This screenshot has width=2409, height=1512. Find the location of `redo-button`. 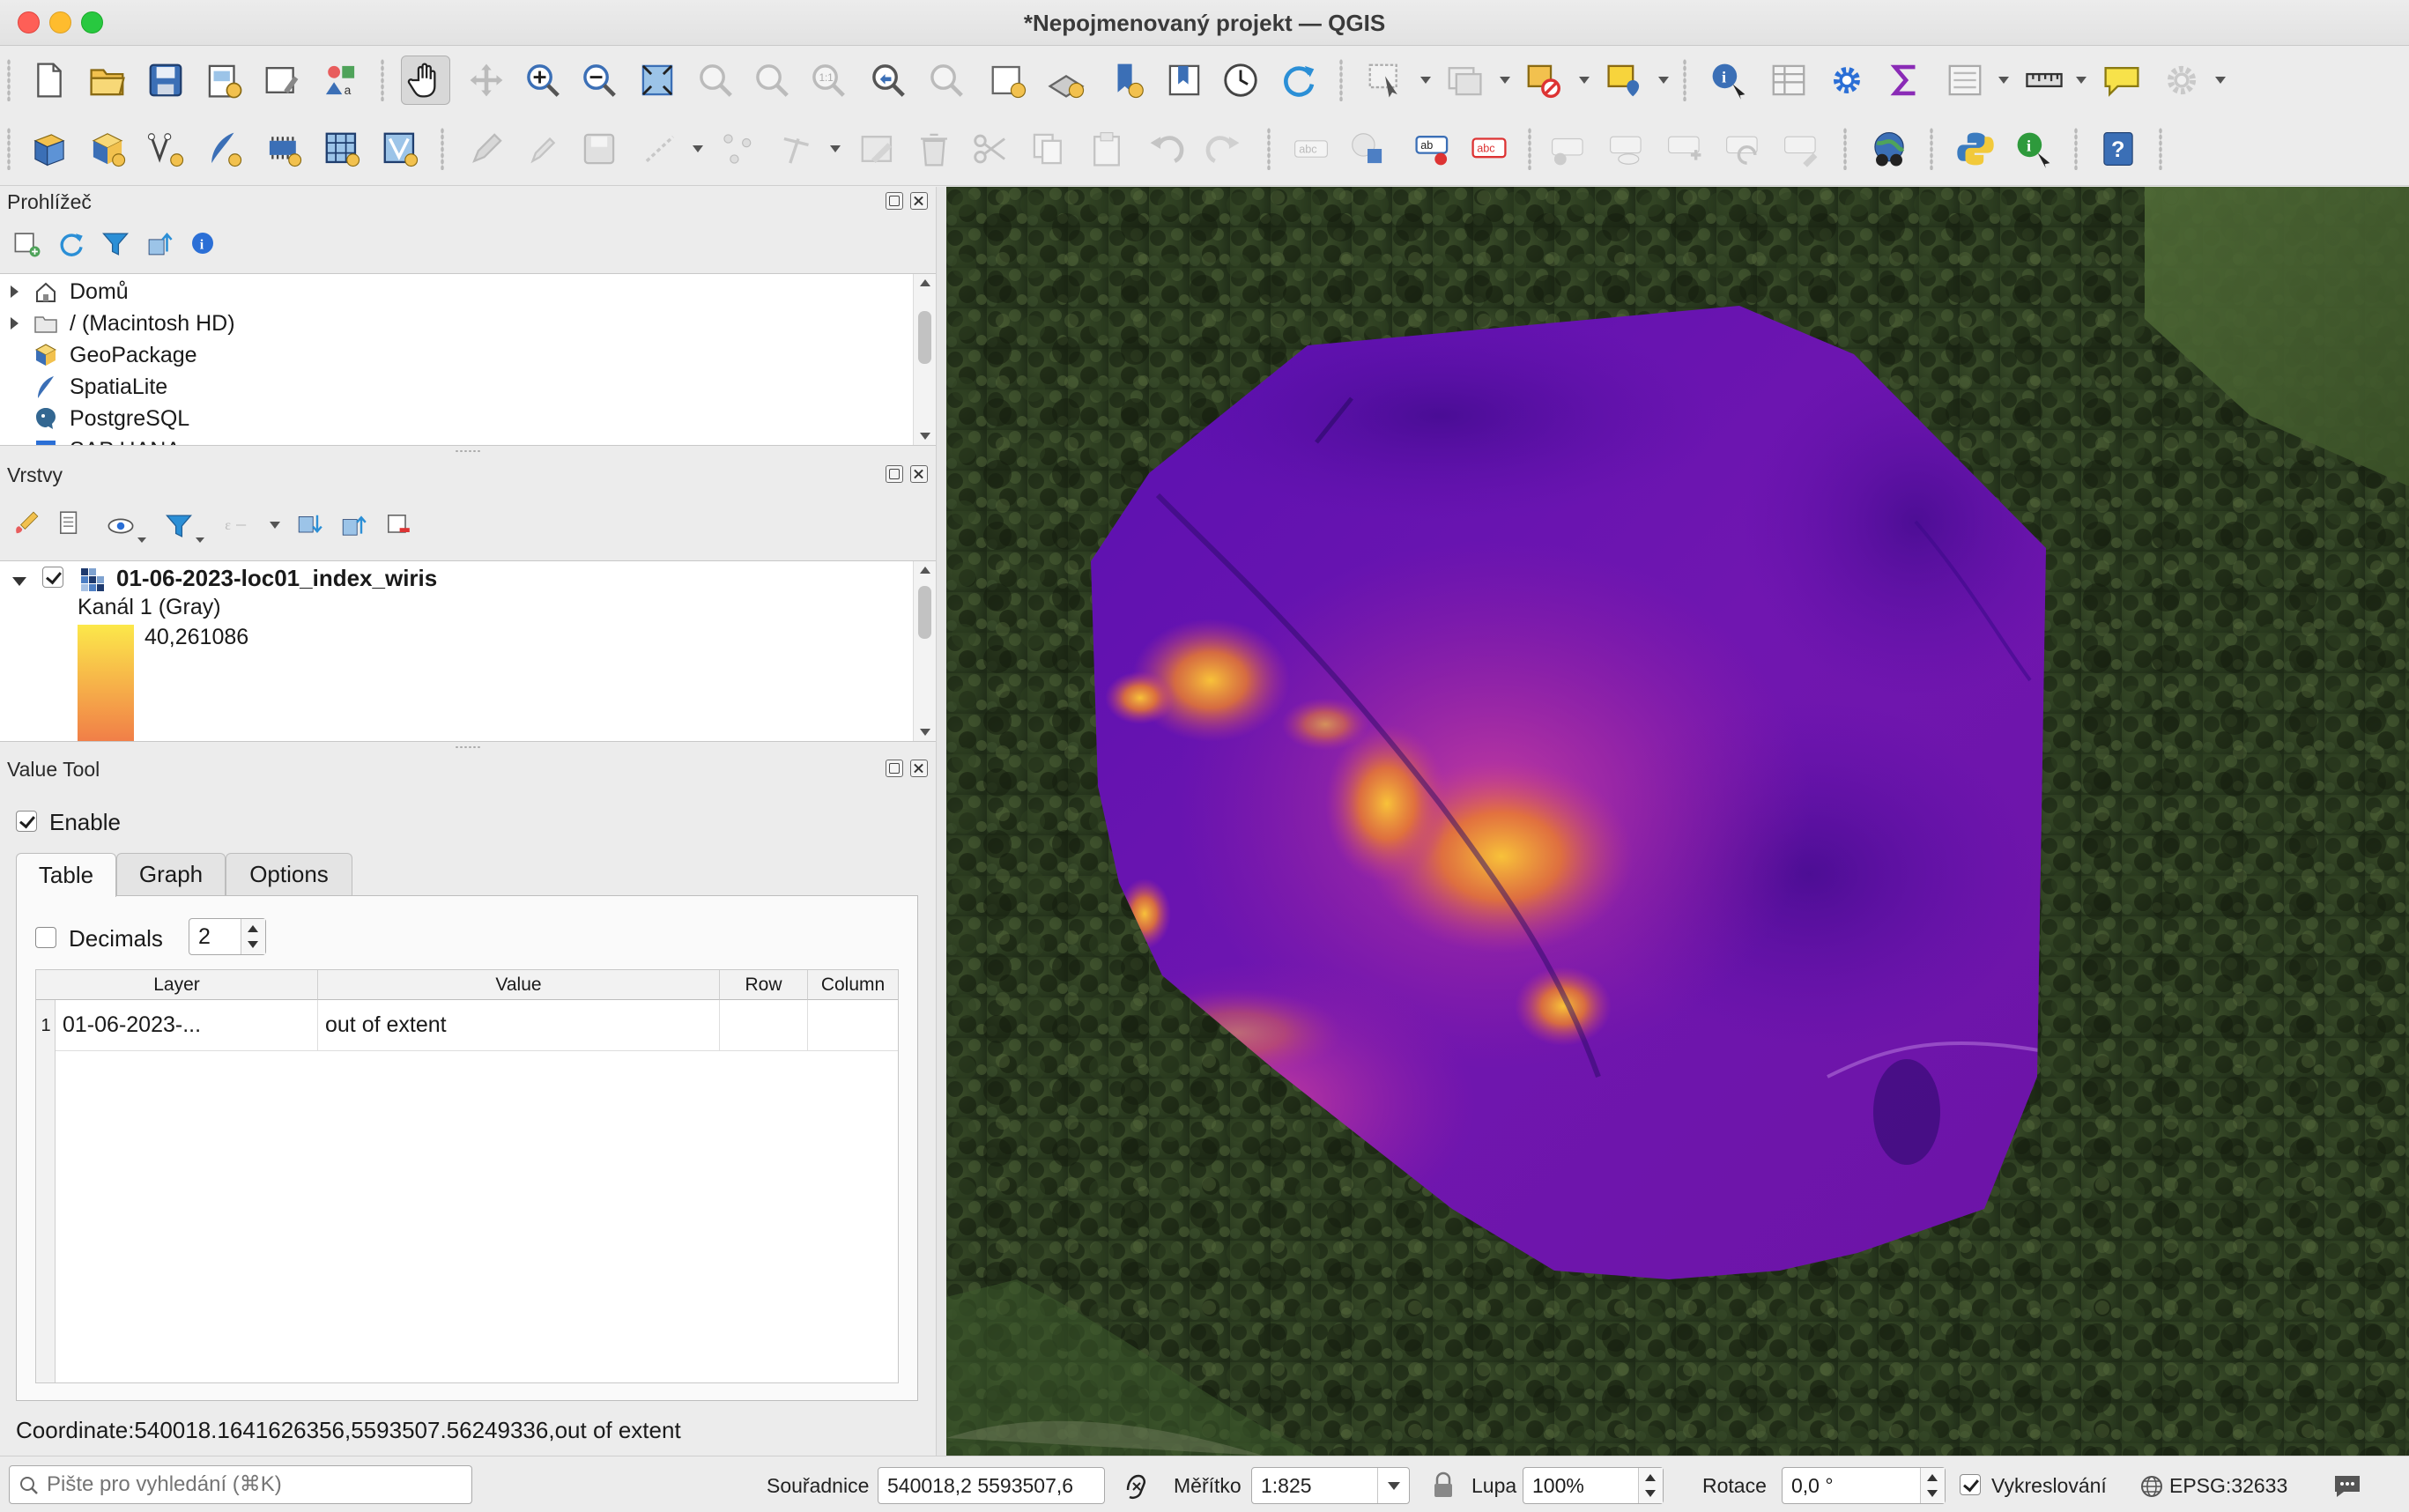

redo-button is located at coordinates (1223, 149).